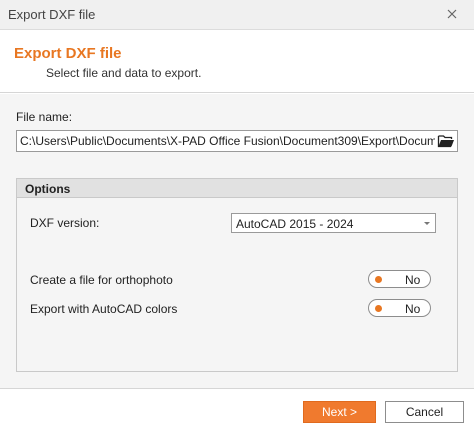 This screenshot has width=474, height=433. Describe the element at coordinates (227, 141) in the screenshot. I see `file-name-input` at that location.